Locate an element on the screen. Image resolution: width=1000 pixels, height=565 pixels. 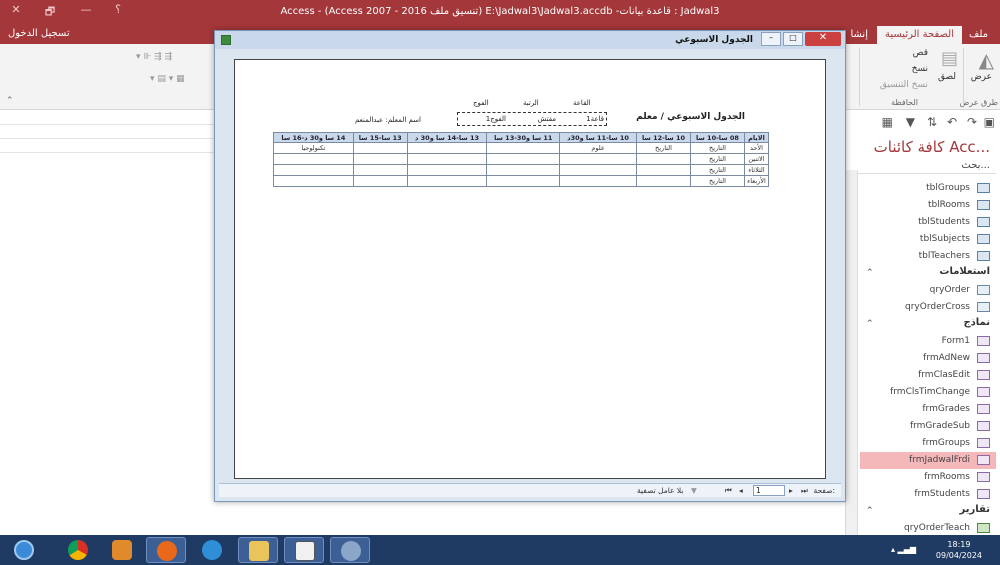
nav-item-label: frmGroups is located at coordinates (946, 443).